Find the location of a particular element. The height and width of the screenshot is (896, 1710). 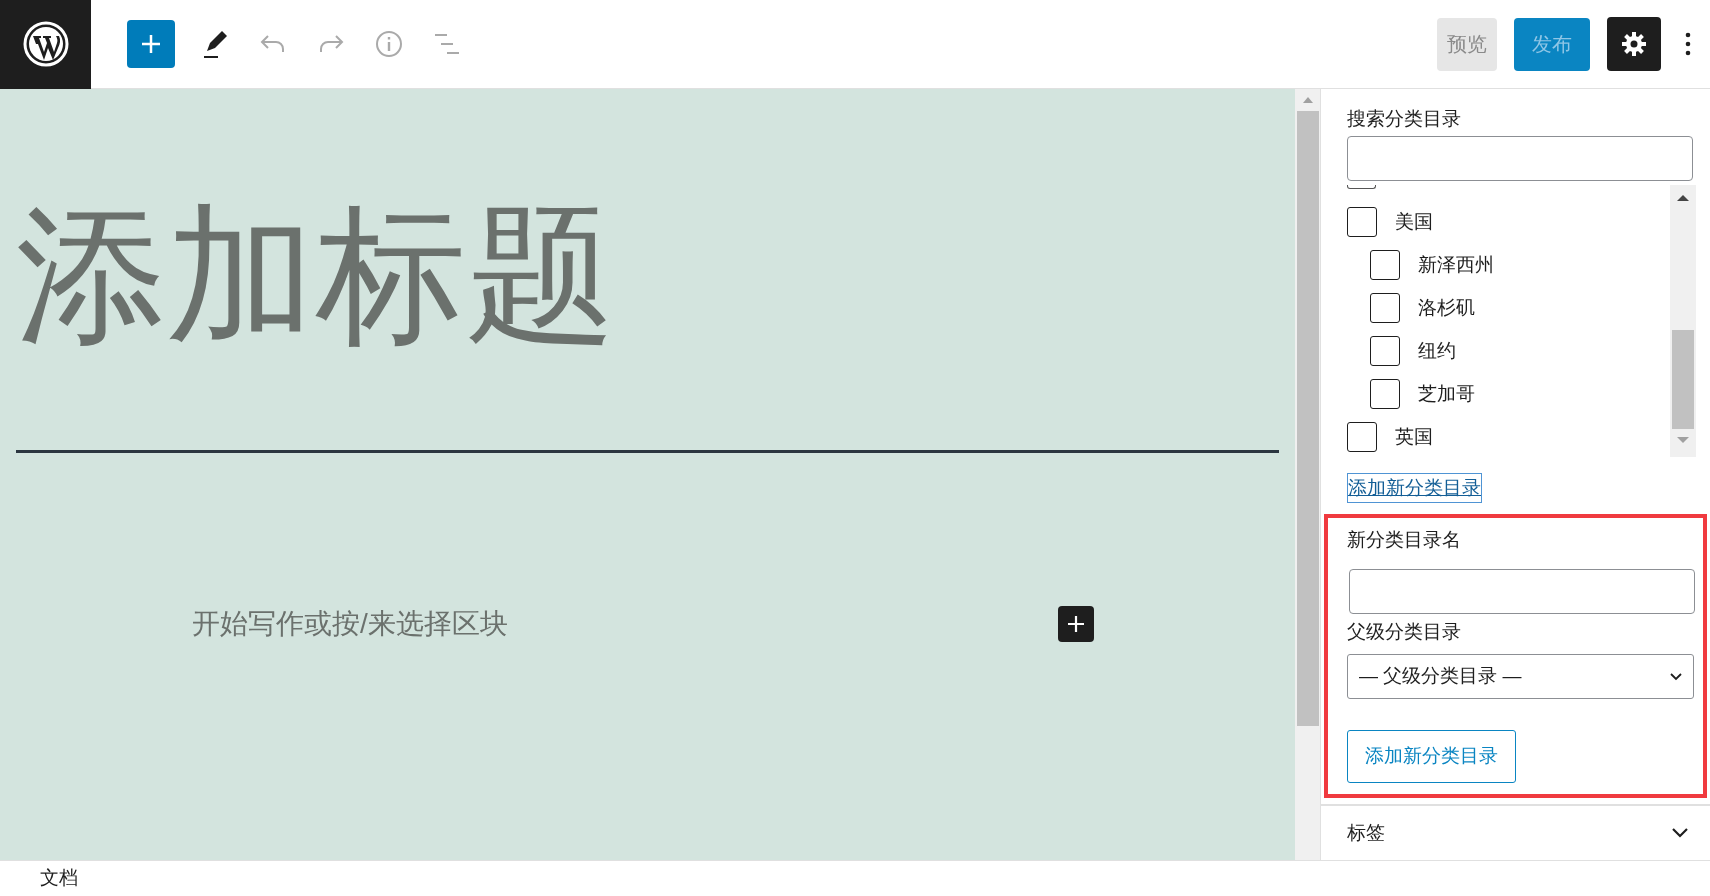

info-icon is located at coordinates (389, 44).